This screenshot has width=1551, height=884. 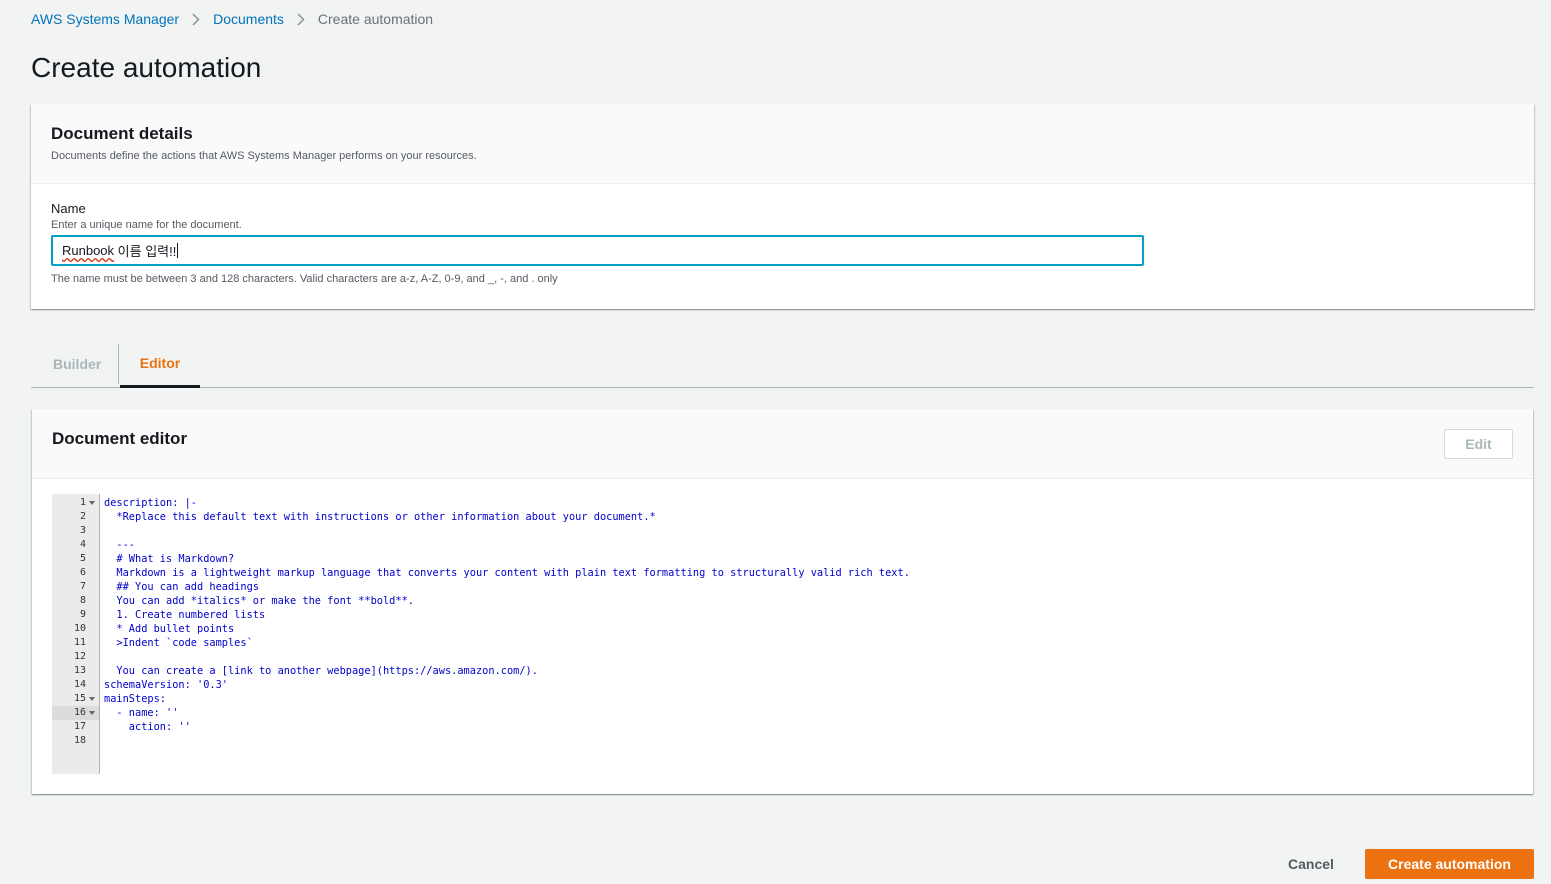 I want to click on line-number: 7, so click(x=82, y=586).